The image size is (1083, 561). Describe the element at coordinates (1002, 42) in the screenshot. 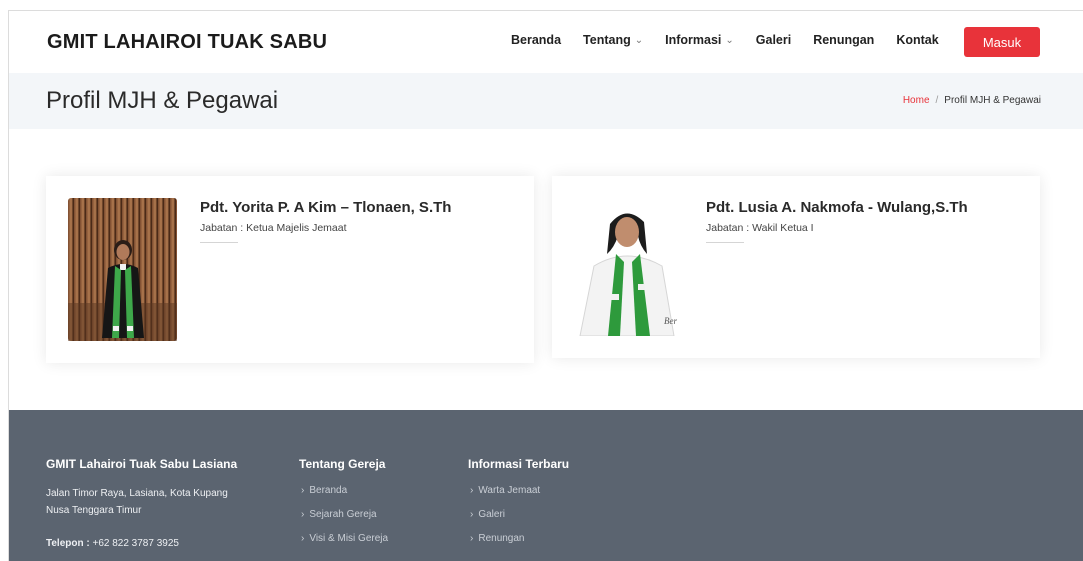

I see `login-button: Masuk` at that location.